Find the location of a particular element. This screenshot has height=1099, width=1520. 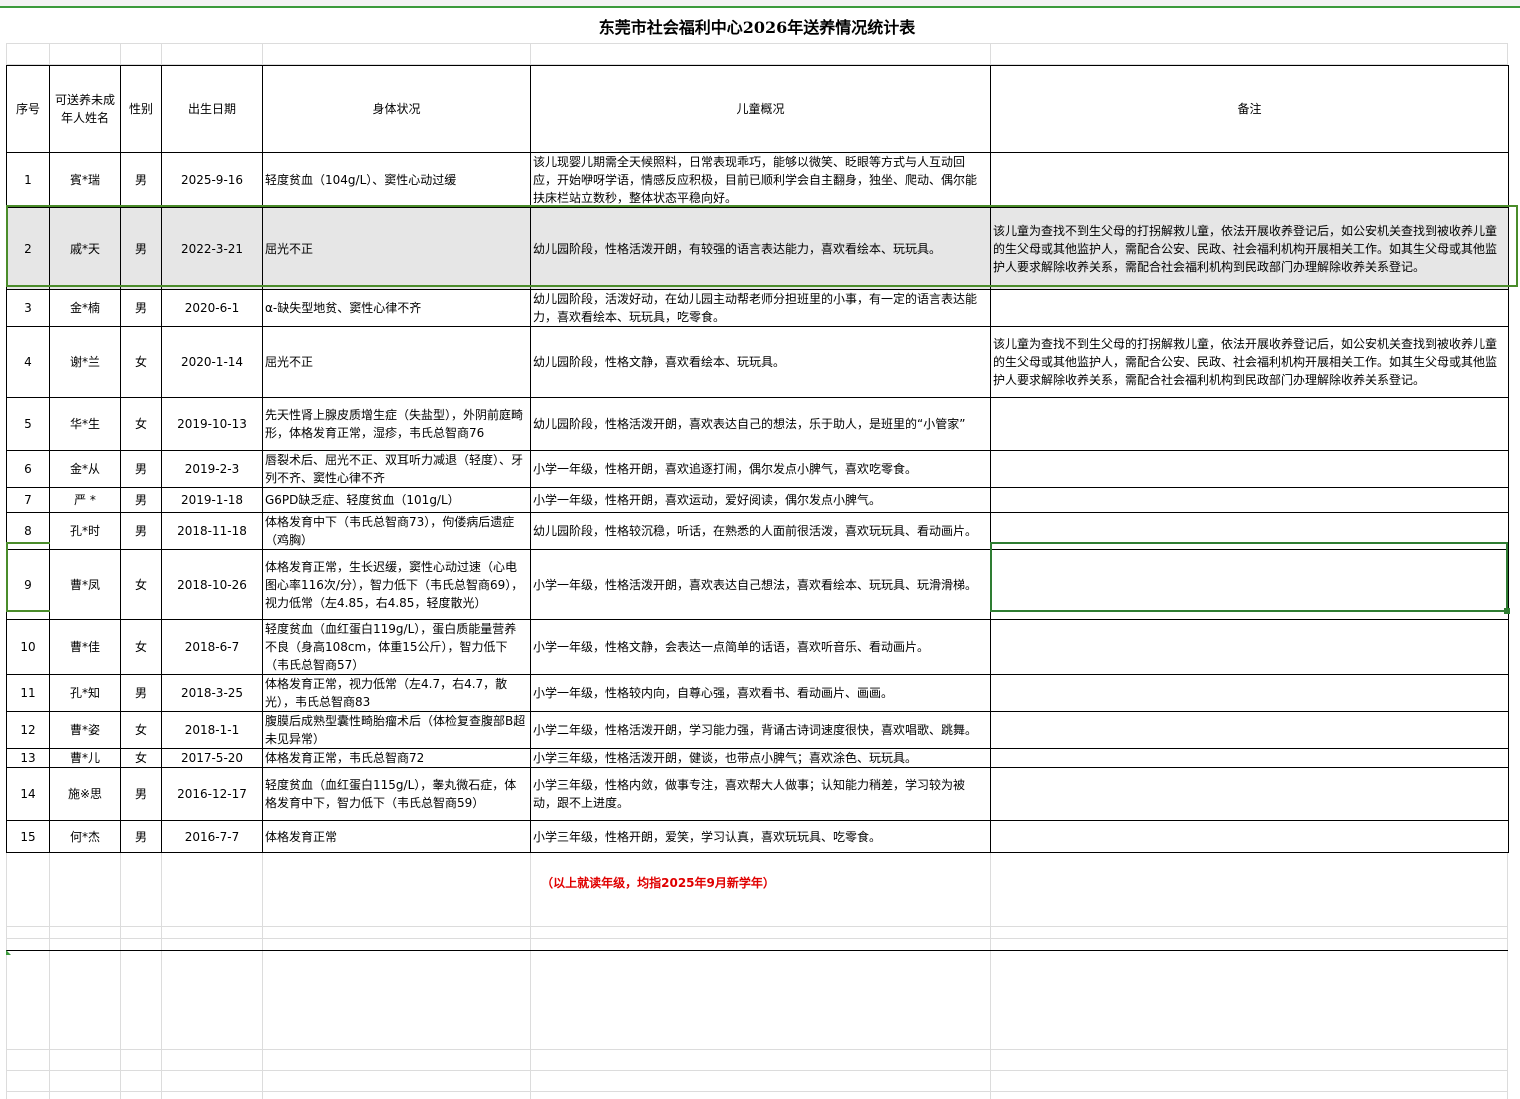

cell-birth: 2017-5-20 is located at coordinates (212, 758).